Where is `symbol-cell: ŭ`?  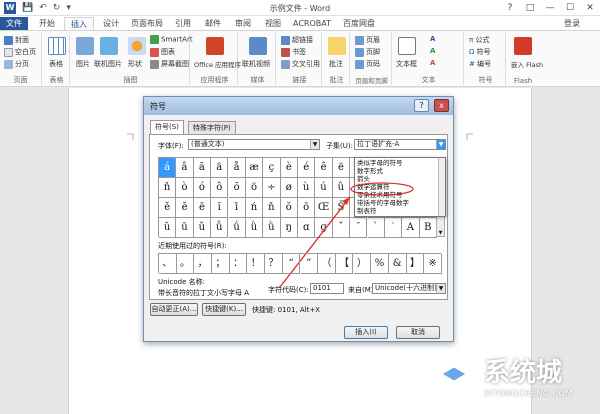
symbol-cell: ŭ is located at coordinates (168, 228).